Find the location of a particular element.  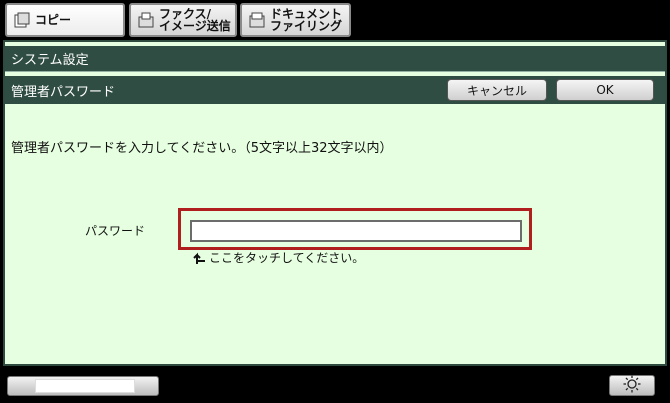

cancel-button: キャンセル is located at coordinates (497, 90).